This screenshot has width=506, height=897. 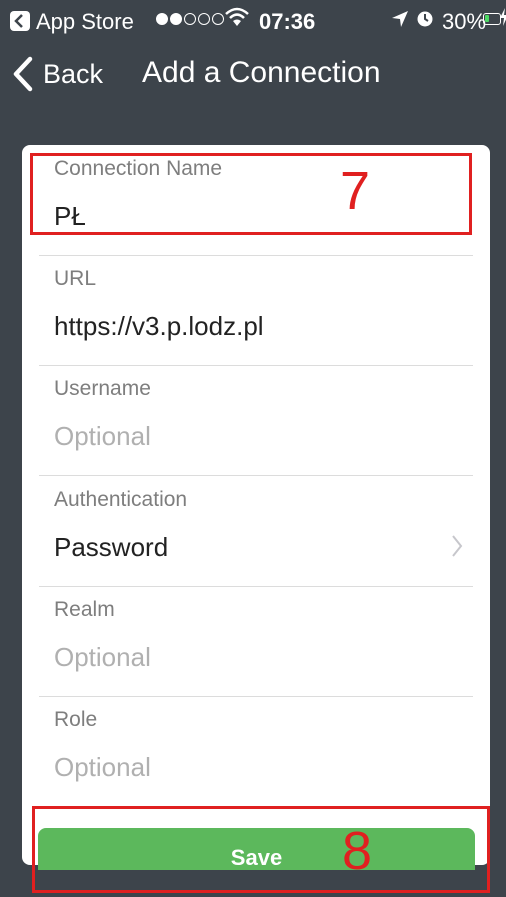 I want to click on page-title: Add a Connection, so click(x=261, y=72).